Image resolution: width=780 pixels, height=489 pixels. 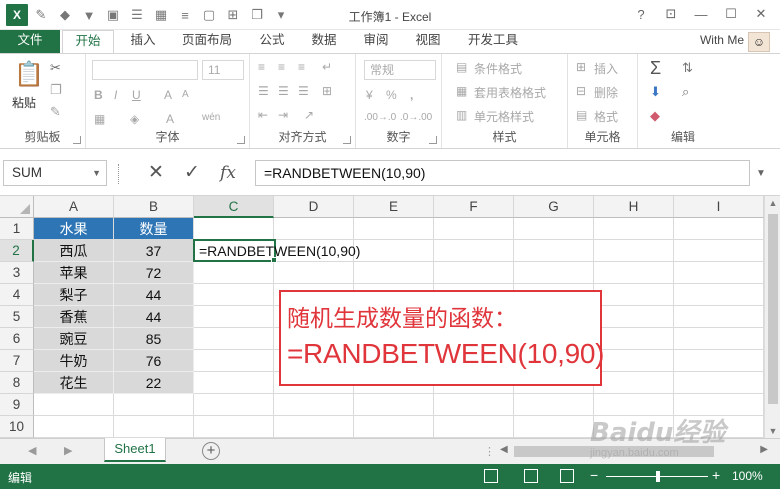 What do you see at coordinates (554, 273) in the screenshot?
I see `cell-g3` at bounding box center [554, 273].